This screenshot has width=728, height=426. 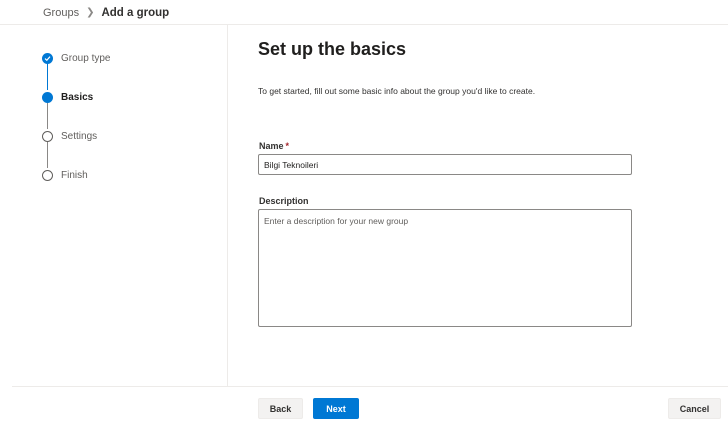 What do you see at coordinates (227, 205) in the screenshot?
I see `sidebar-divider` at bounding box center [227, 205].